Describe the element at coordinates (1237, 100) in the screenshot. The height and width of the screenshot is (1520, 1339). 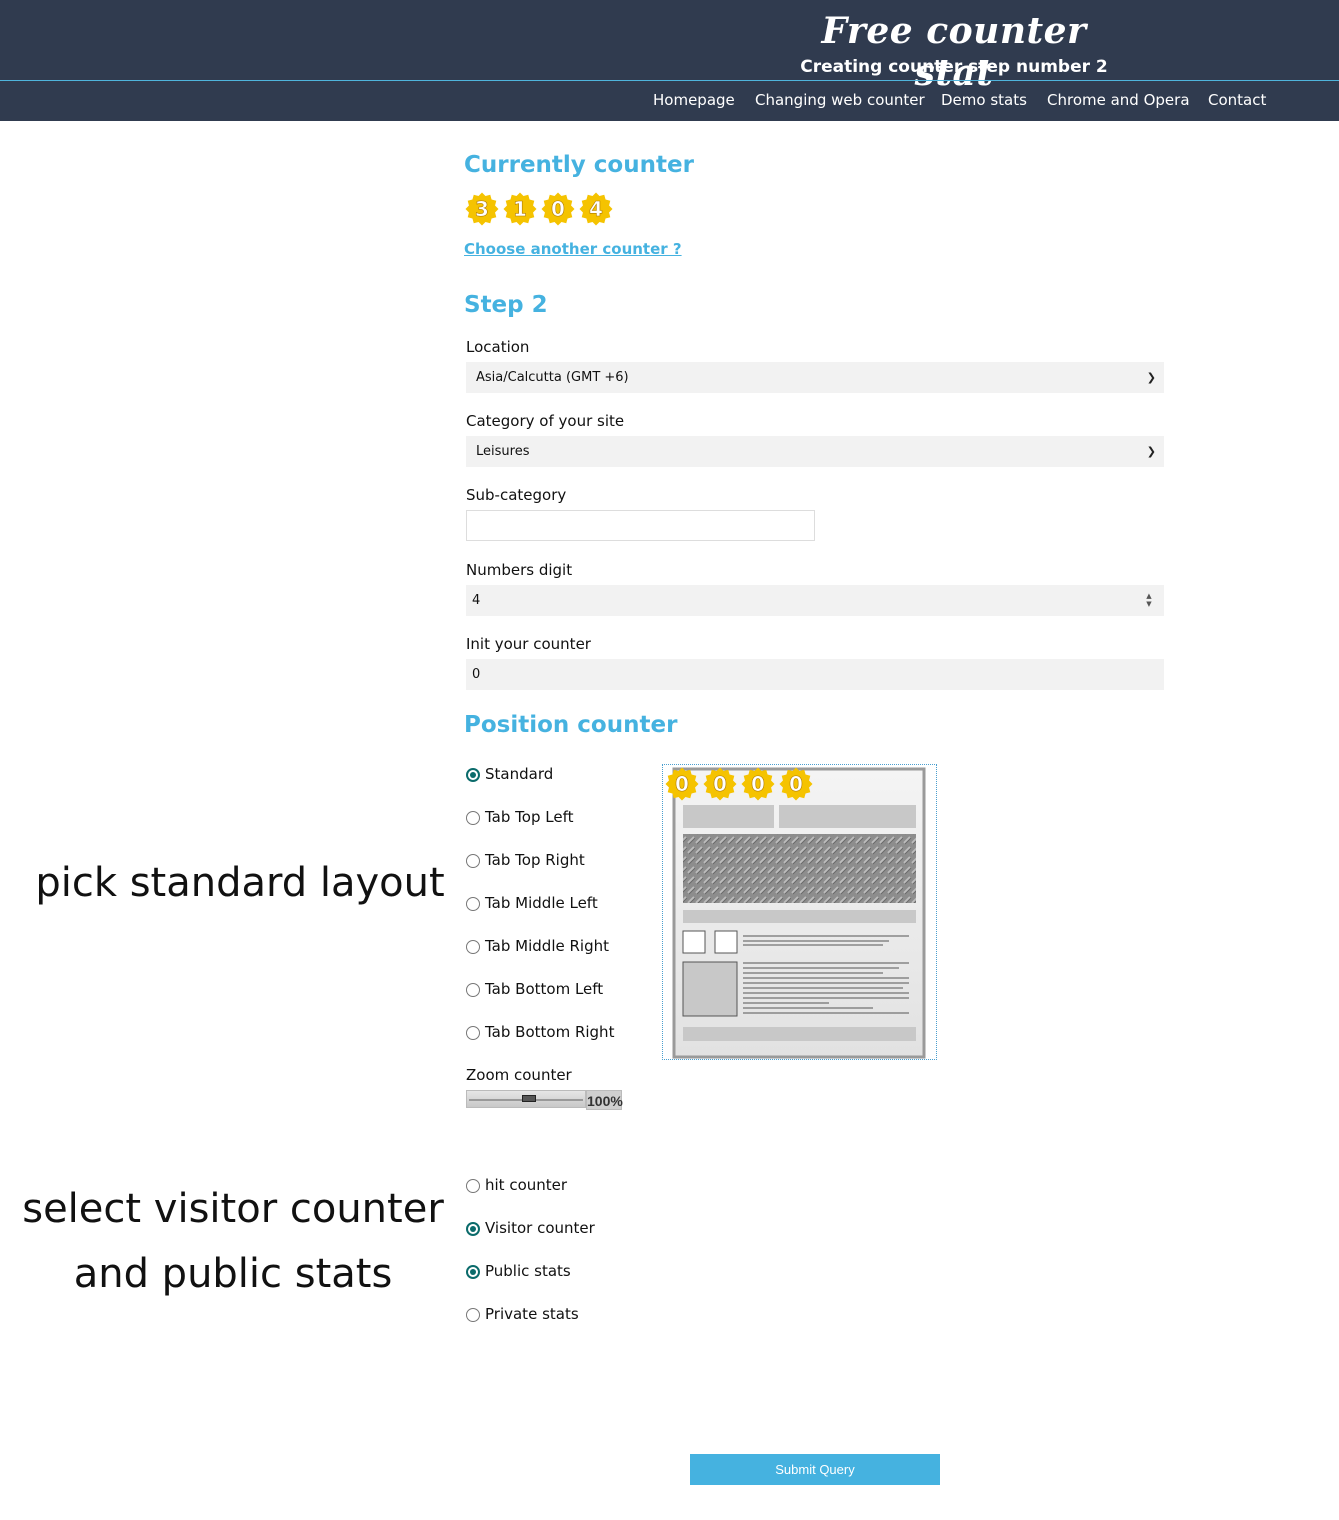
I see `nav-contact: Contact` at that location.